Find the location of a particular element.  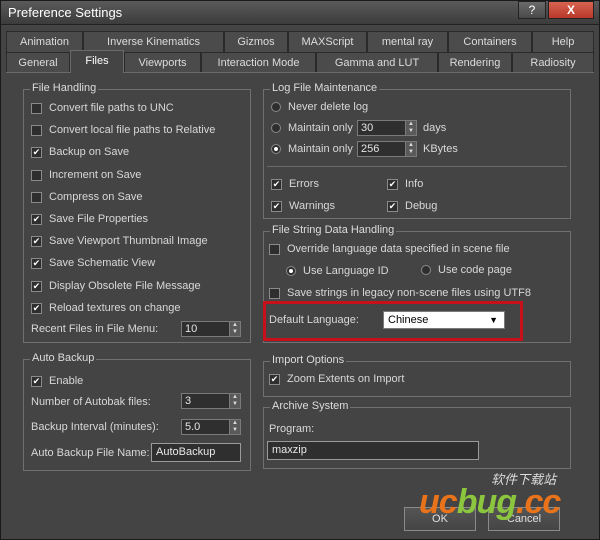

maintain-kb-value: 256 is located at coordinates (381, 149).